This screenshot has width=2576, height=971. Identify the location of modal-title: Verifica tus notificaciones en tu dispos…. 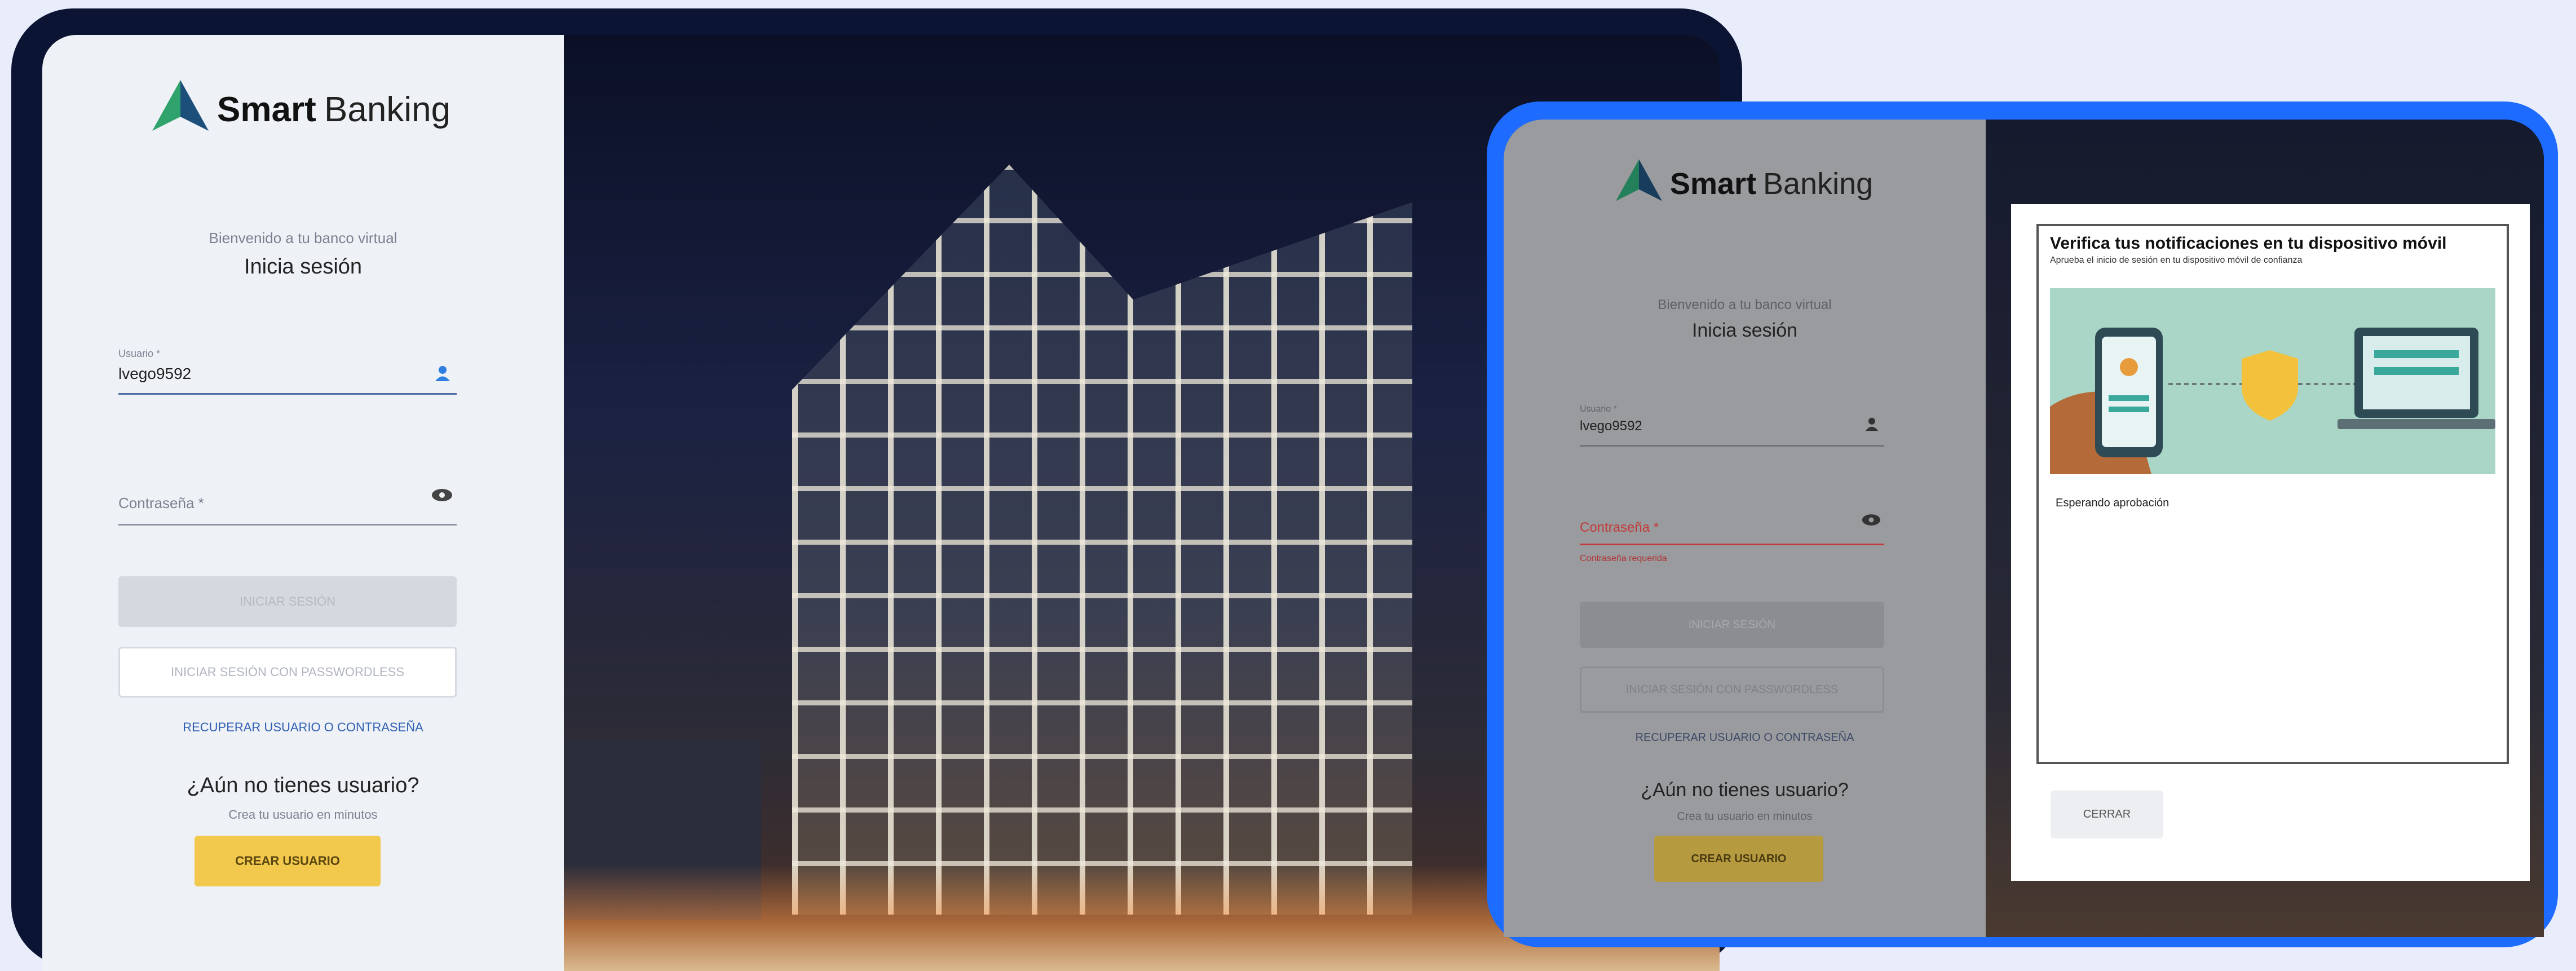
(2248, 244).